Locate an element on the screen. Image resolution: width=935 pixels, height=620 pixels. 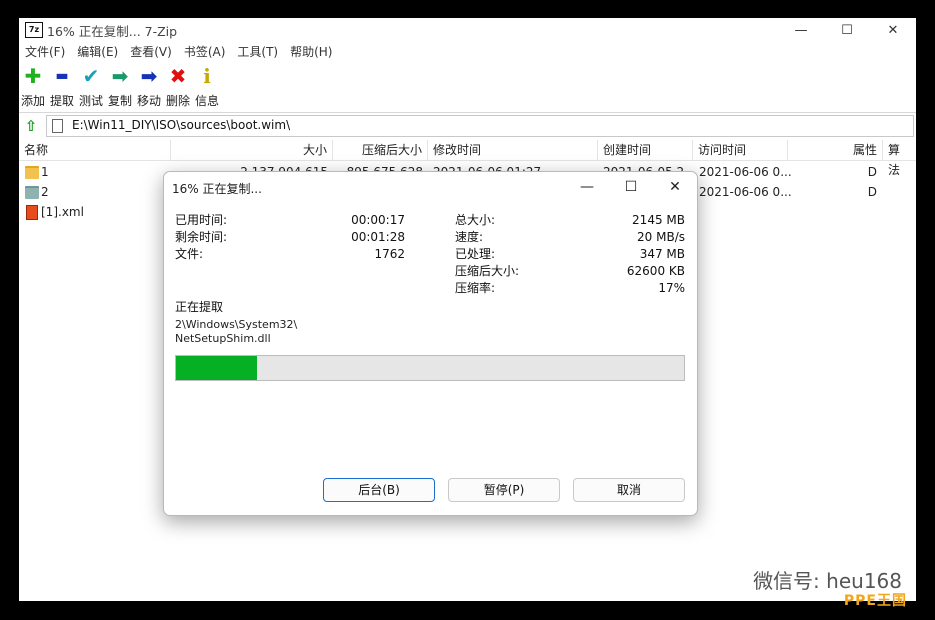
compression-ratio: 压缩率: 17% is located at coordinates (570, 288).